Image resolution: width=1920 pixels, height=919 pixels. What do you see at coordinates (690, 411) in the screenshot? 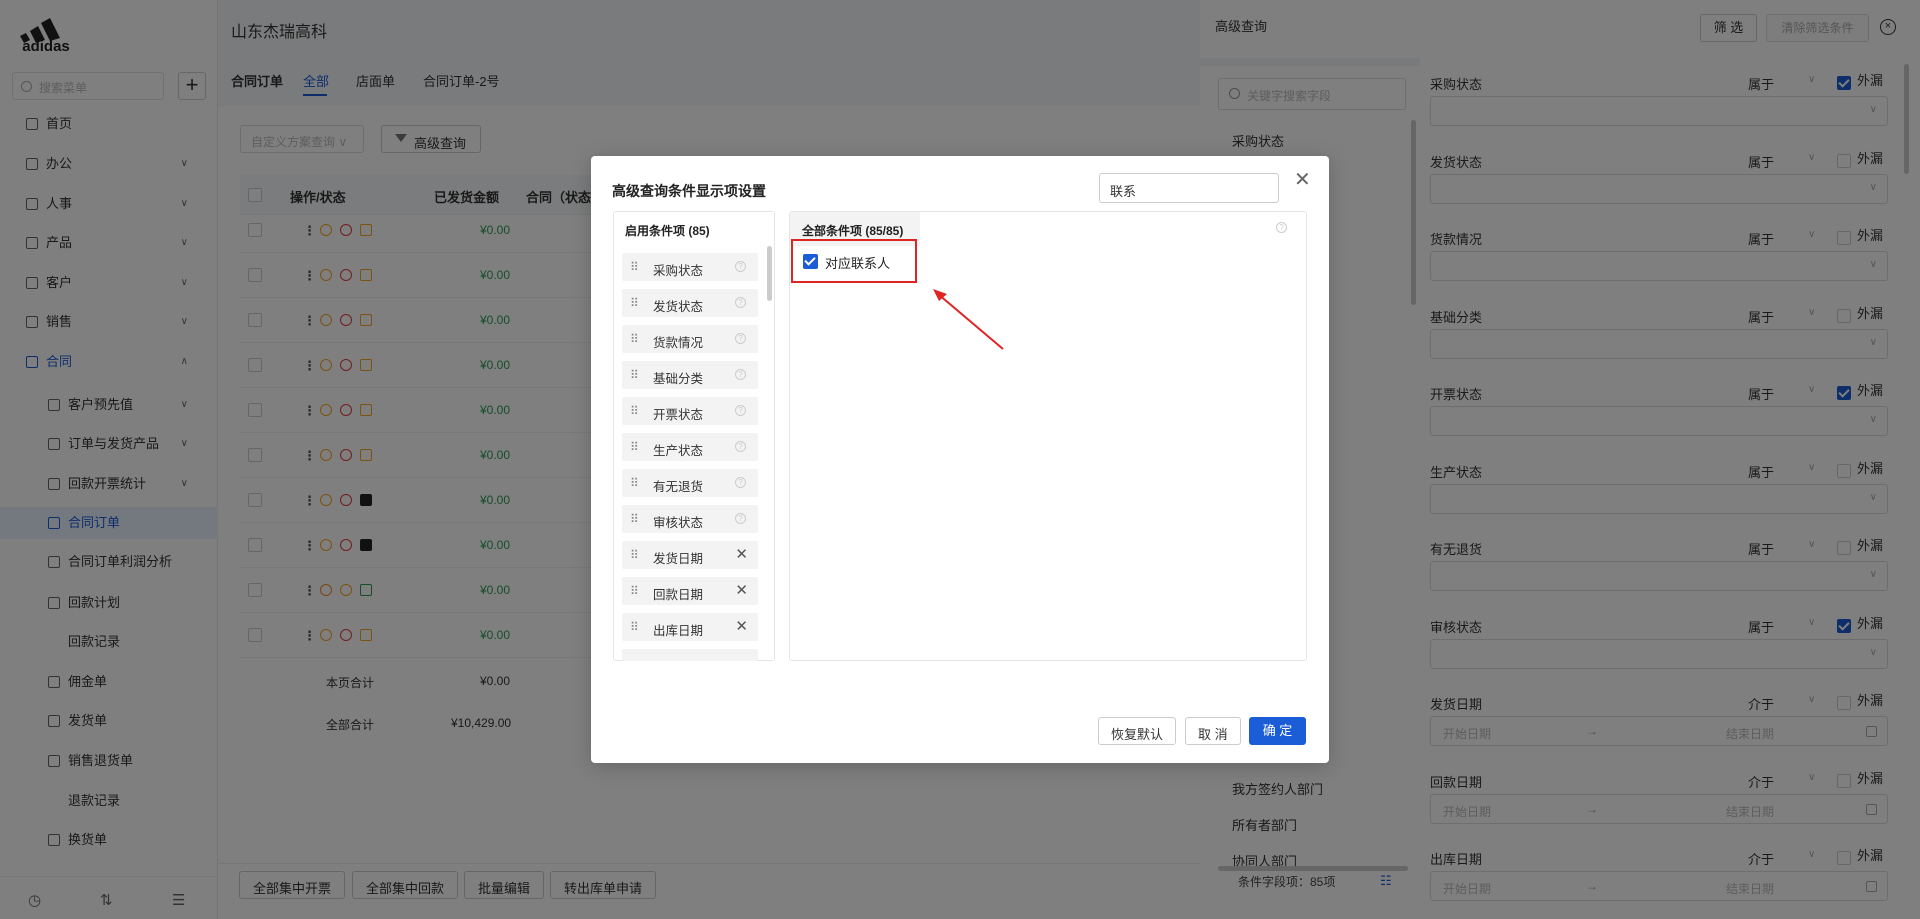
I see `enabled-condition-item: ⠿ 开票状态?` at bounding box center [690, 411].